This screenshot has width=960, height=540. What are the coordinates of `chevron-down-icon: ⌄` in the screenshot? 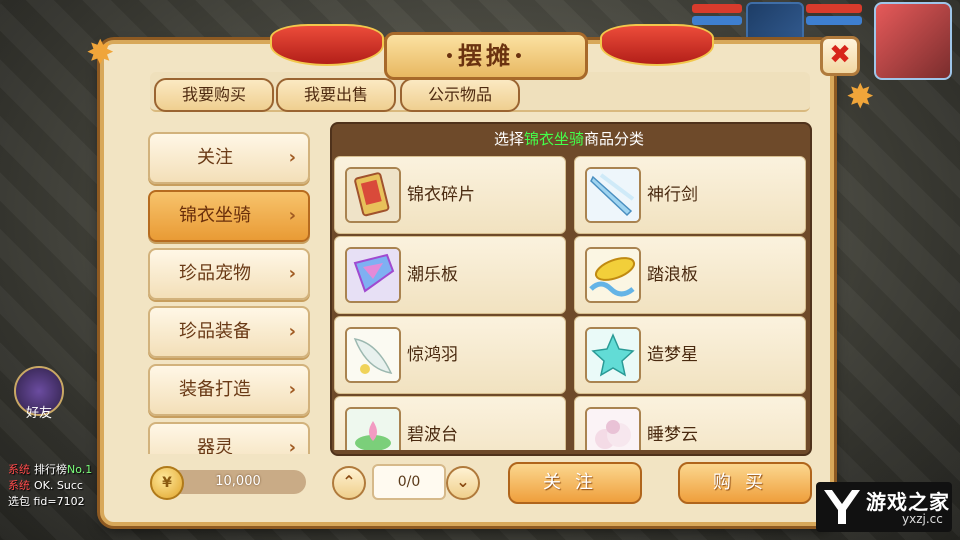 It's located at (463, 481).